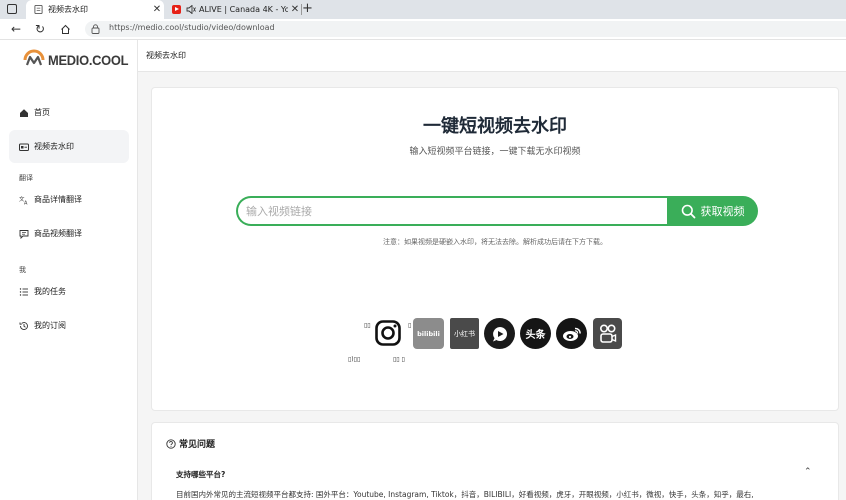  What do you see at coordinates (495, 126) in the screenshot?
I see `hero-title: 一键短视频去水印` at bounding box center [495, 126].